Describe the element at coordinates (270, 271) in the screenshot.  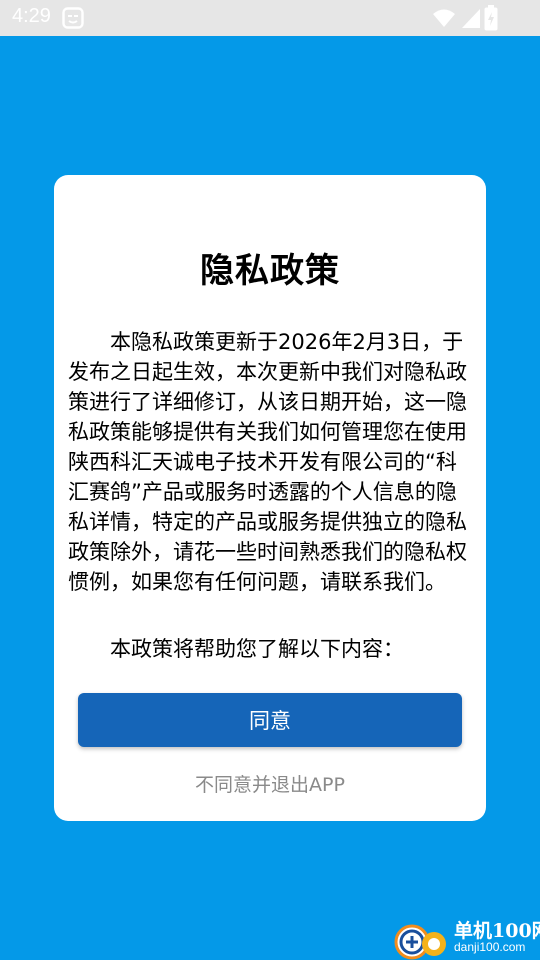
I see `dialog-title: 隐私政策` at that location.